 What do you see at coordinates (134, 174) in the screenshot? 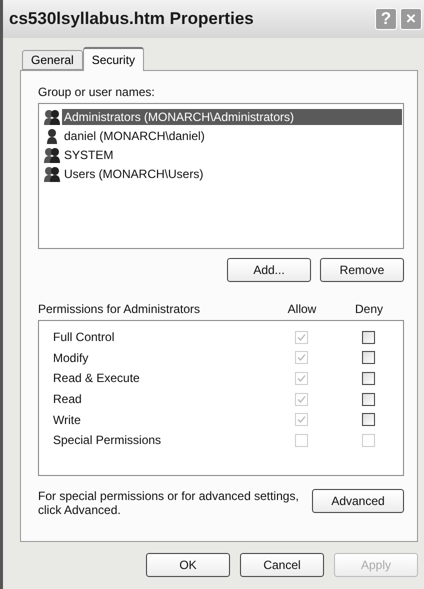
I see `list-item: Users (MONARCH\Users)` at bounding box center [134, 174].